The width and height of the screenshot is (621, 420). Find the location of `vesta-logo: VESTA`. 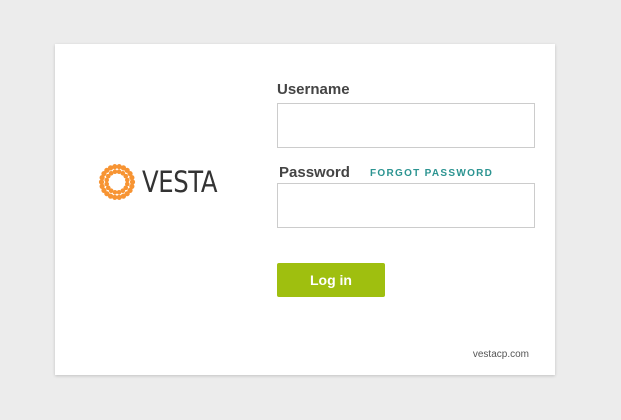

vesta-logo: VESTA is located at coordinates (164, 182).